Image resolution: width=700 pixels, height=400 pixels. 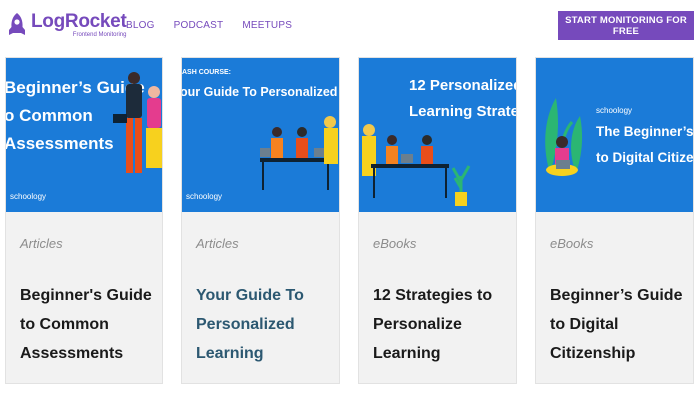 What do you see at coordinates (267, 25) in the screenshot?
I see `nav-link-meetups: MEETUPS` at bounding box center [267, 25].